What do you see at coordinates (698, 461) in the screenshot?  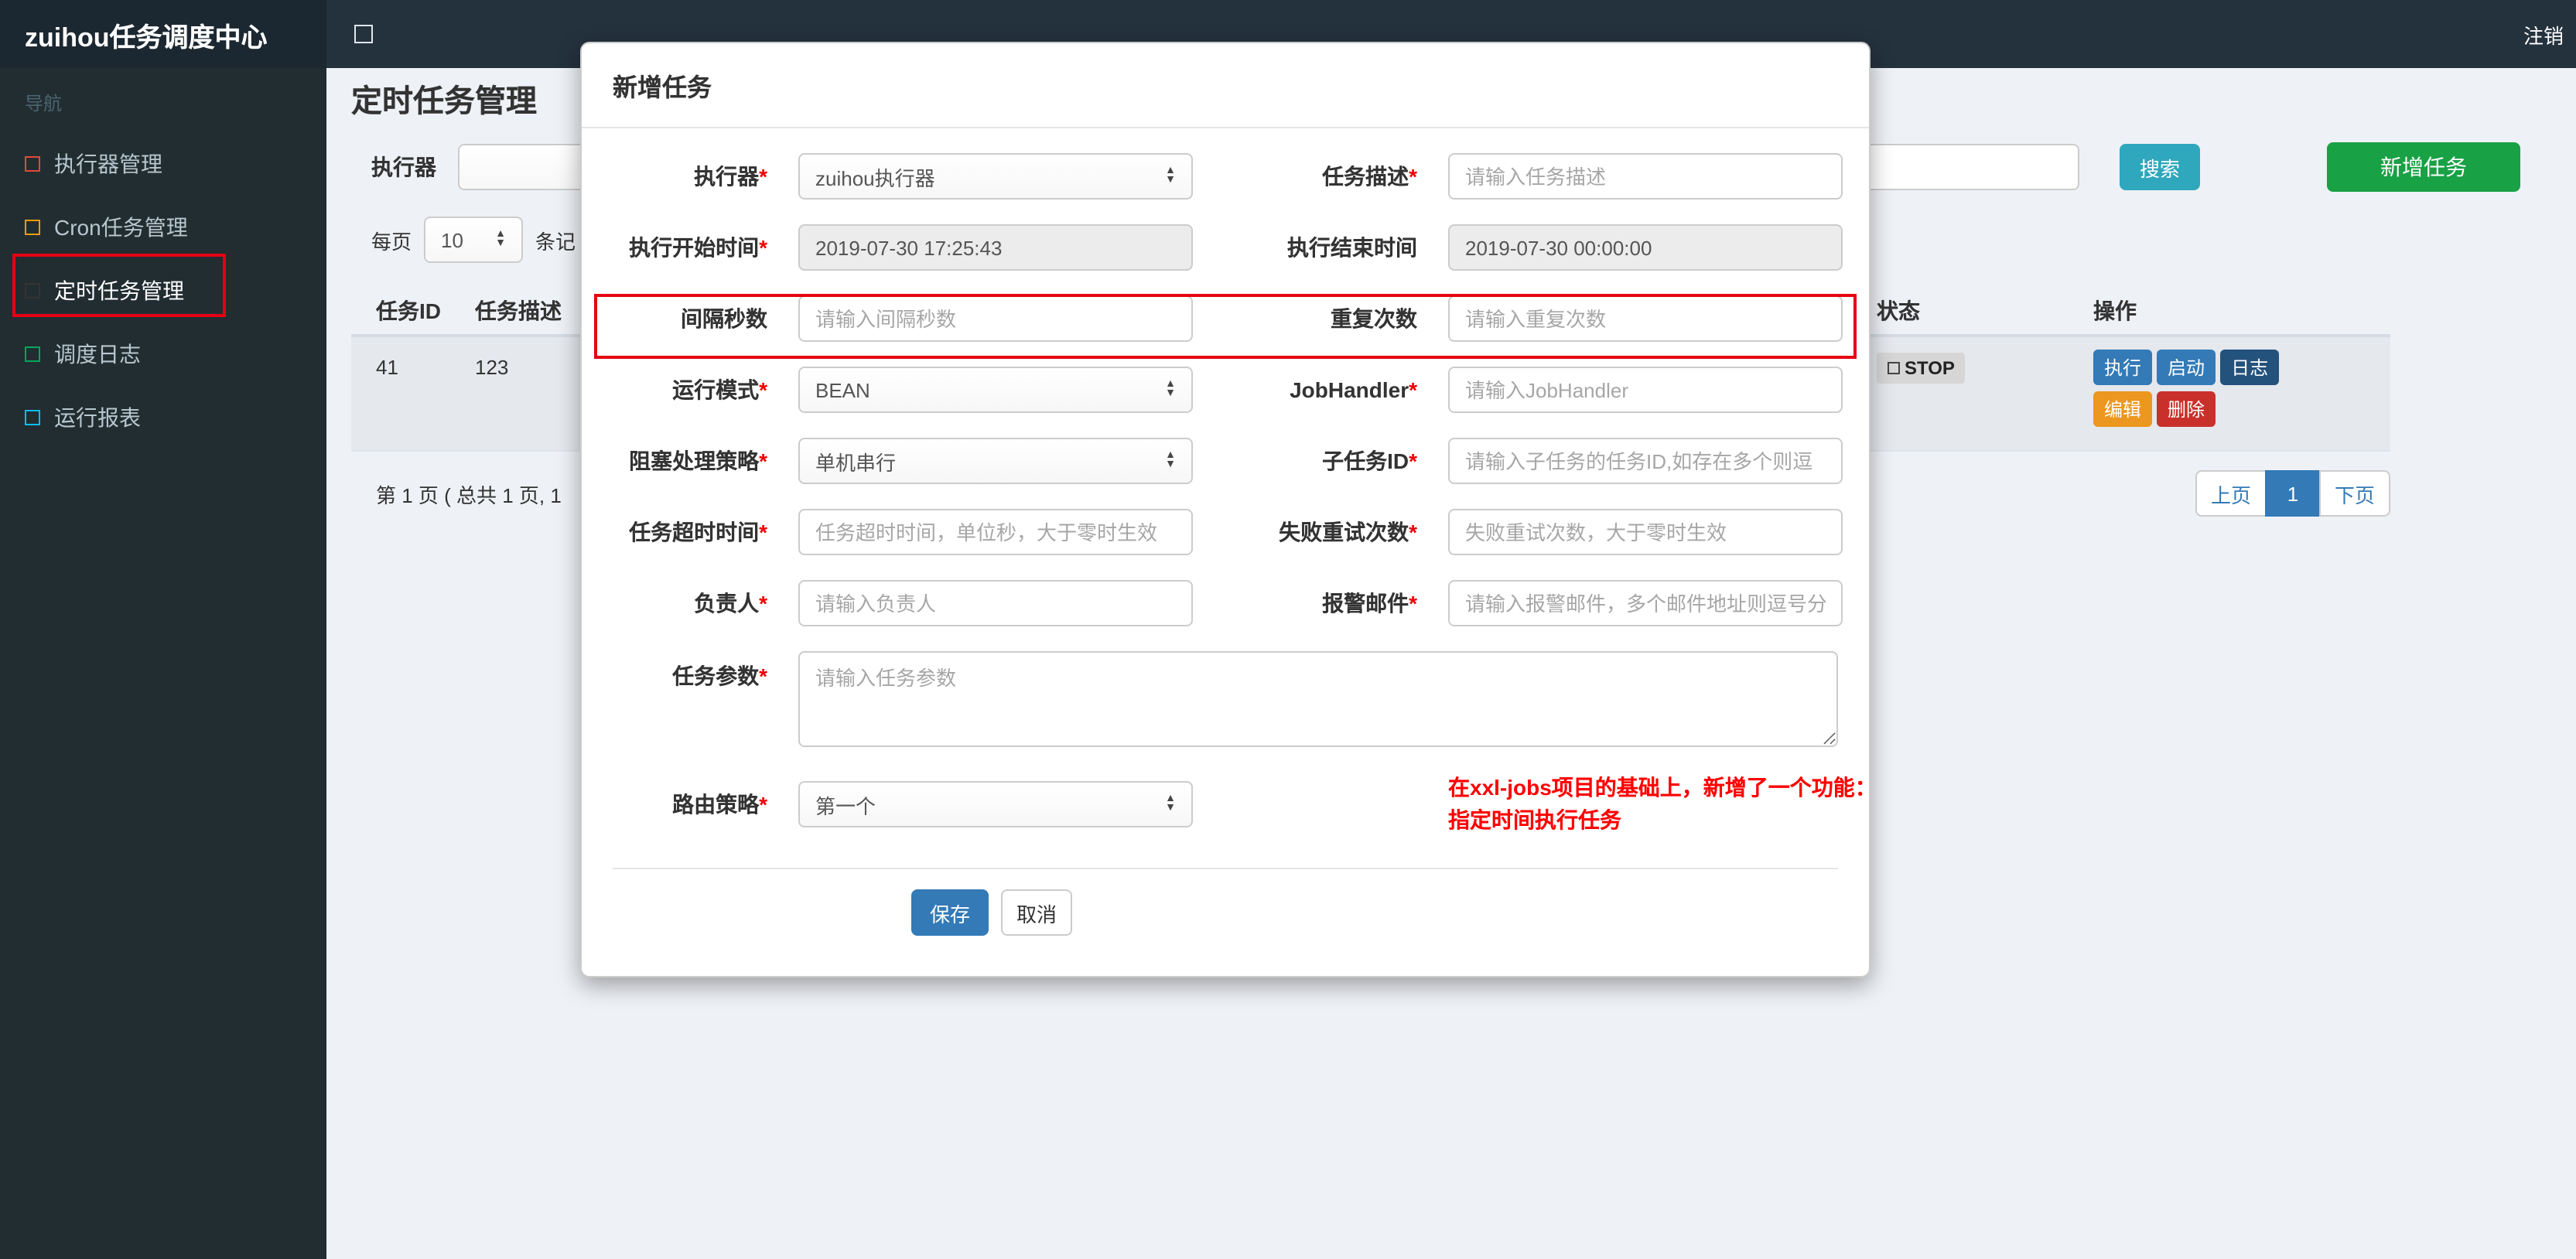 I see `block-strategy-label: 阻塞处理策略*` at bounding box center [698, 461].